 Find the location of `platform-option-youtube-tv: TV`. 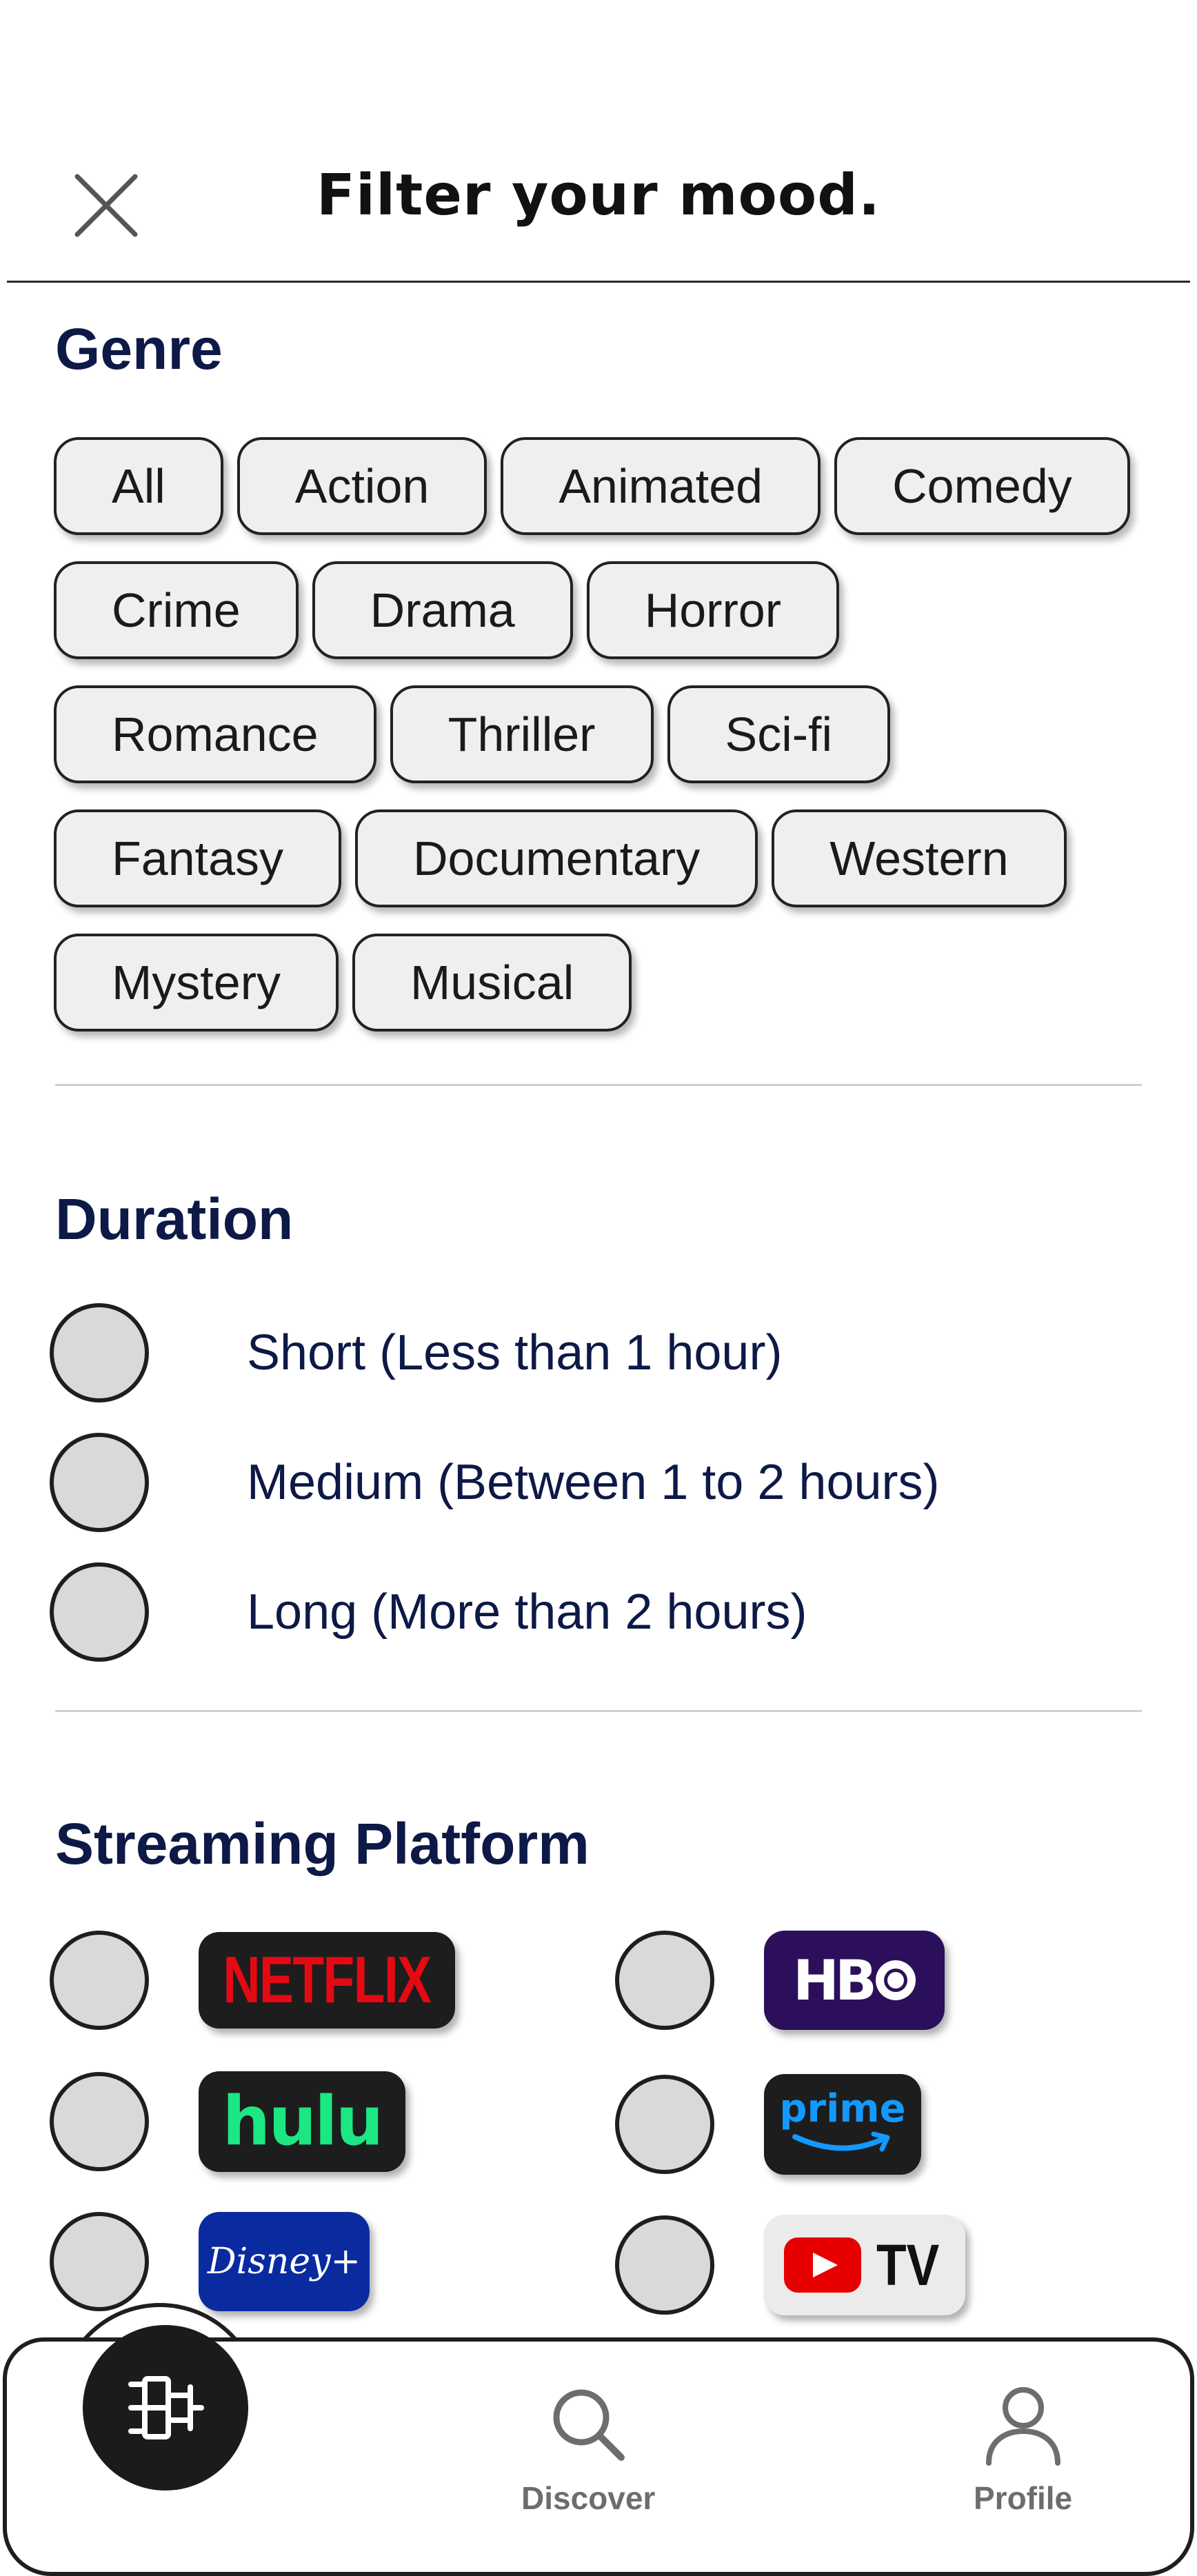

platform-option-youtube-tv: TV is located at coordinates (790, 2265).